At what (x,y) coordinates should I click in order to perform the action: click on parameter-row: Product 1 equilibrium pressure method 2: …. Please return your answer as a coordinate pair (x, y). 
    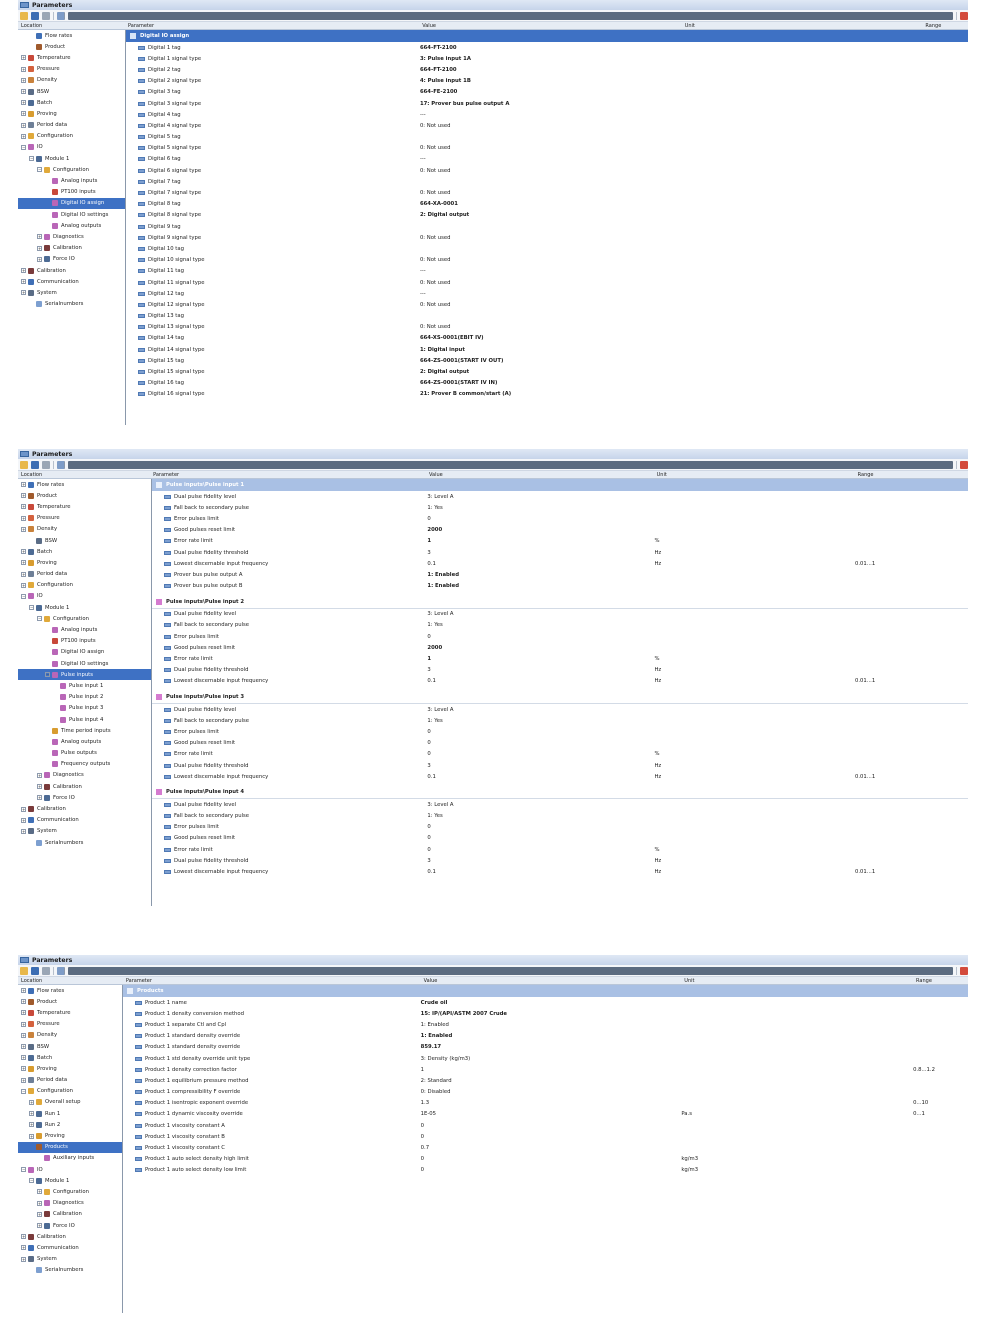
    Looking at the image, I should click on (545, 1080).